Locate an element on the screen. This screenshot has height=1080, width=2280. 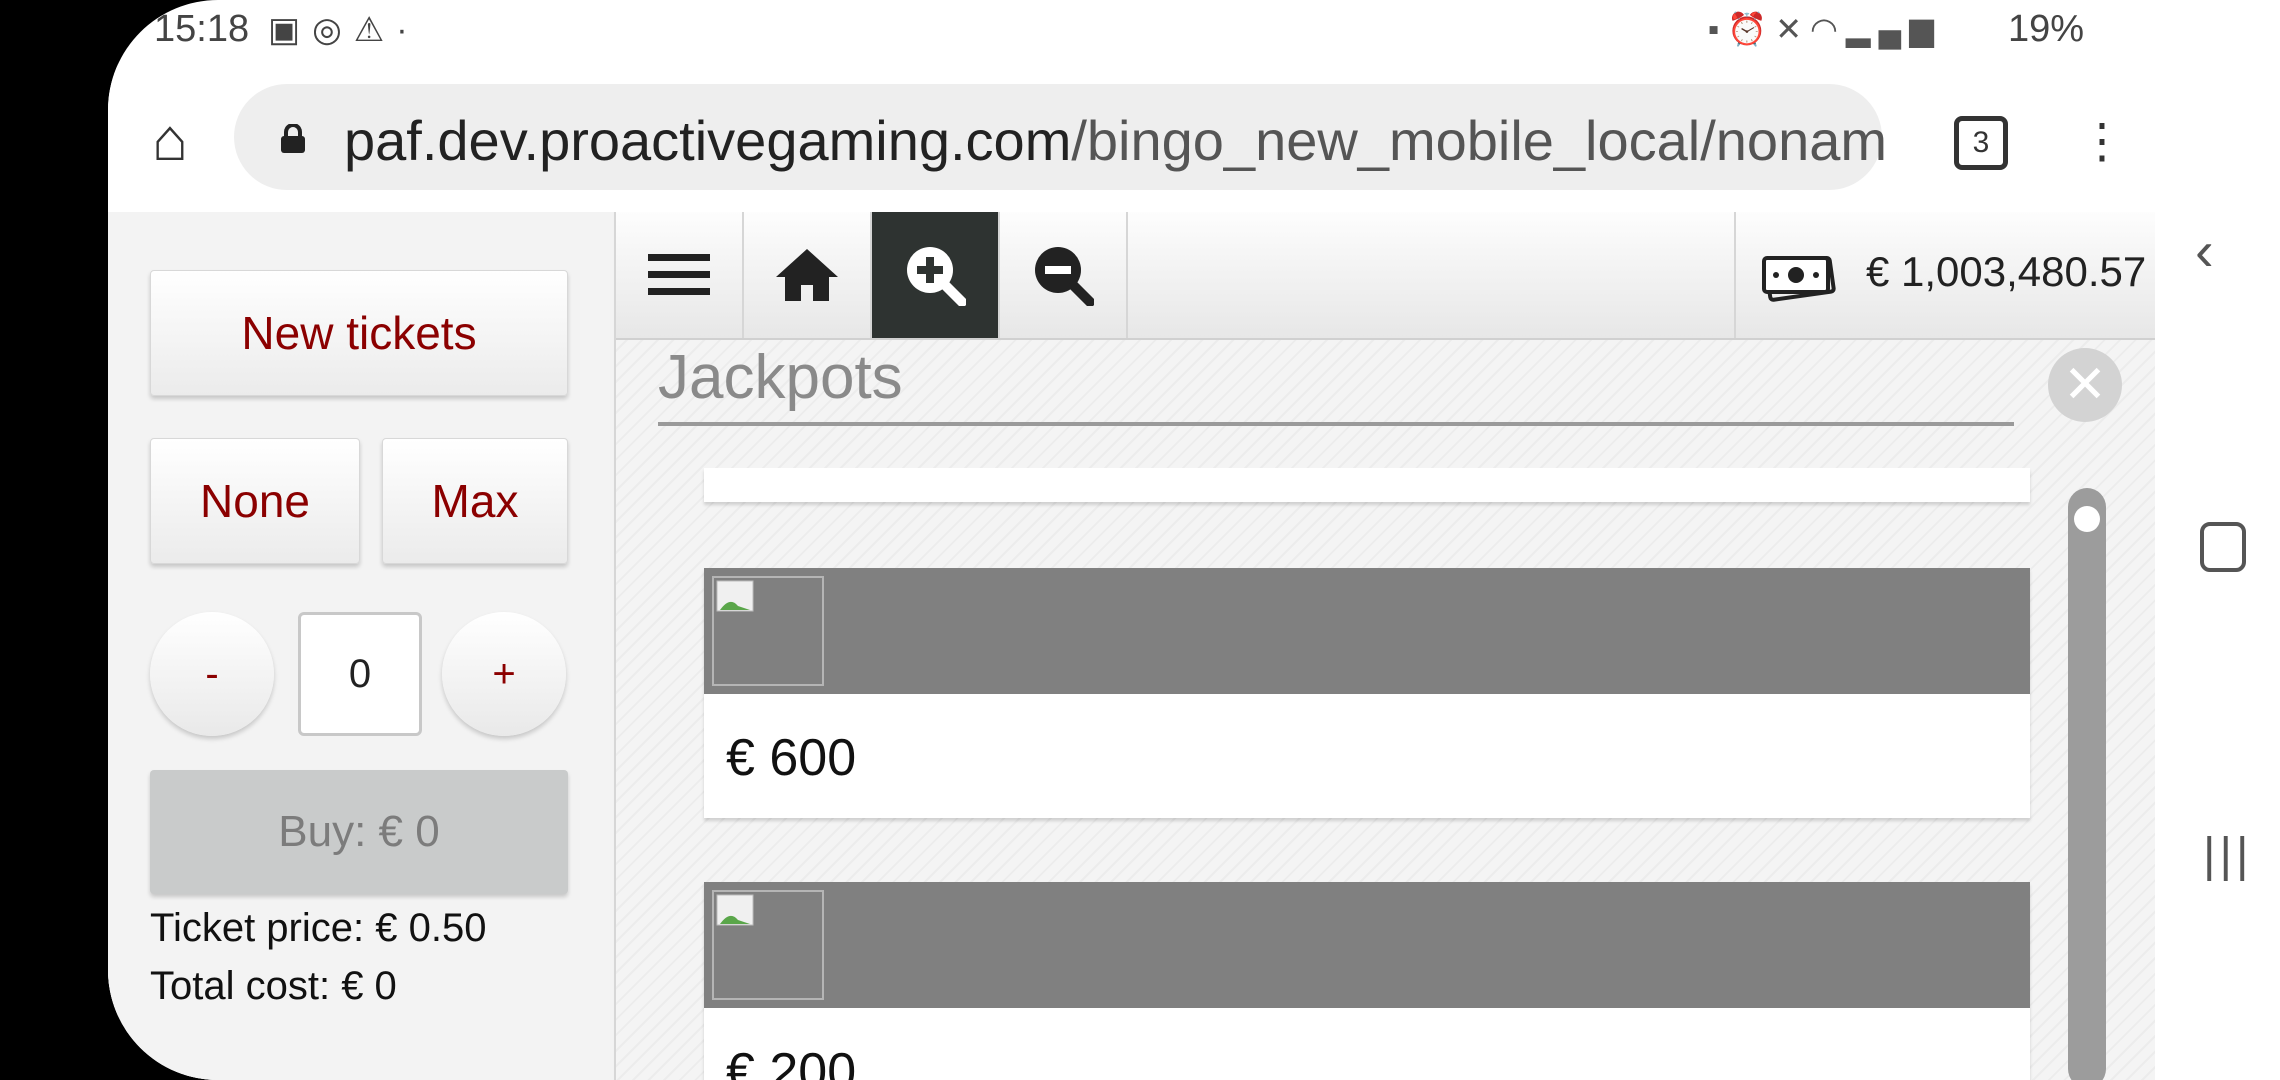
url-path: /bingo_new_mobile_local/nonam is located at coordinates (1479, 140).